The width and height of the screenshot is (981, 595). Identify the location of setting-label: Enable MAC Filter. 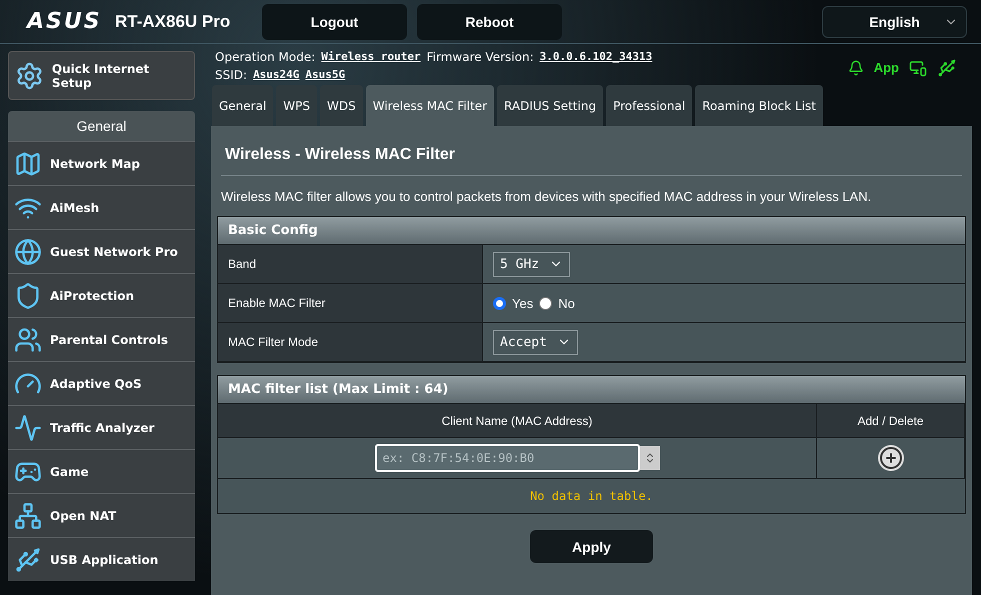
(350, 303).